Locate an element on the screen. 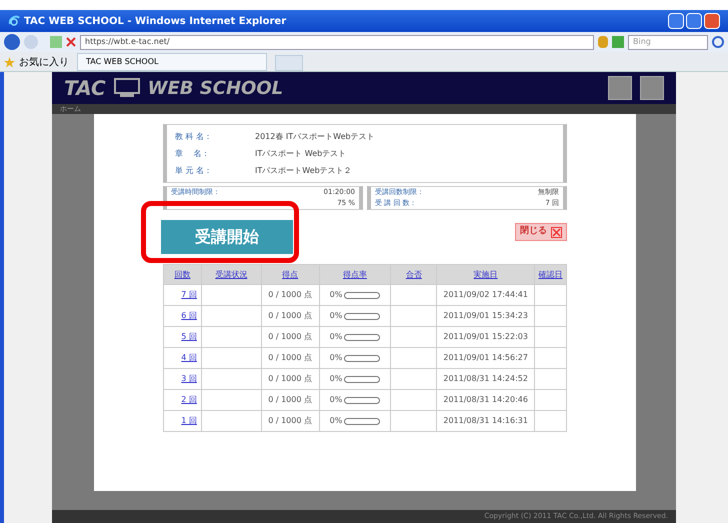 The height and width of the screenshot is (523, 728). attempt-link: 2 回 is located at coordinates (189, 399).